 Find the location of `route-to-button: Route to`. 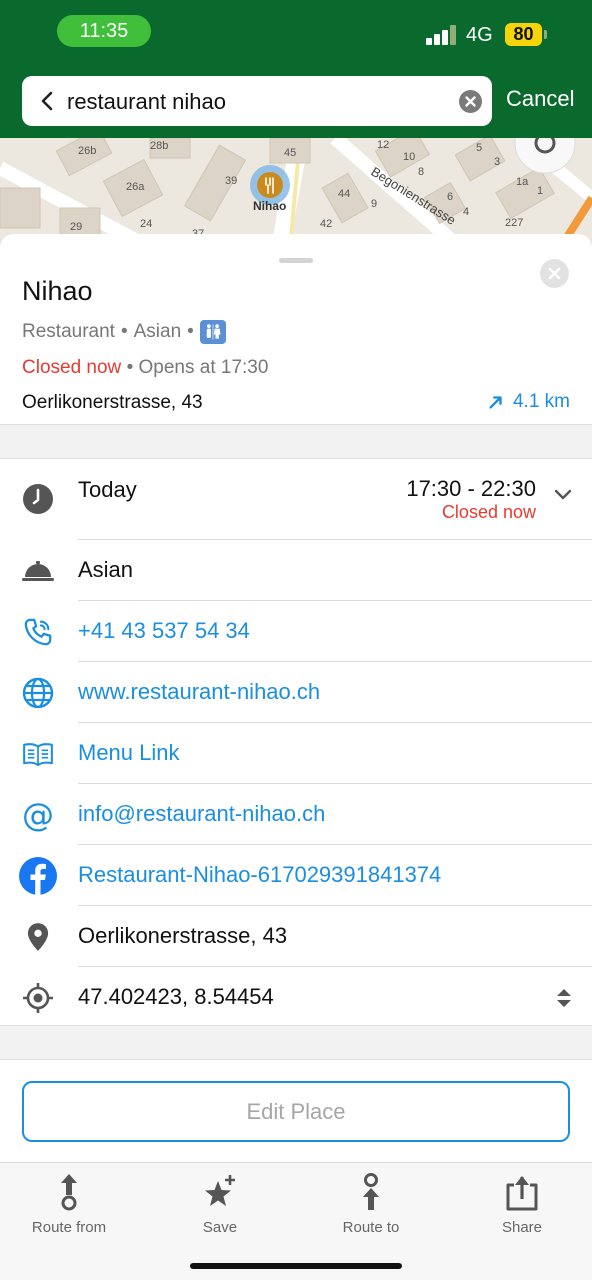

route-to-button: Route to is located at coordinates (371, 1208).